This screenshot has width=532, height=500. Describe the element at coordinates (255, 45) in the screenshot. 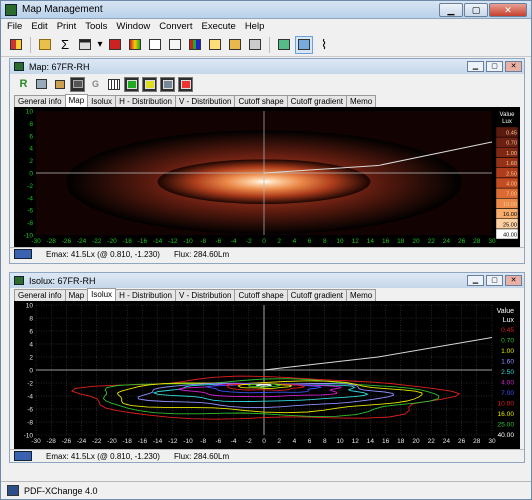

I see `printer-icon` at that location.